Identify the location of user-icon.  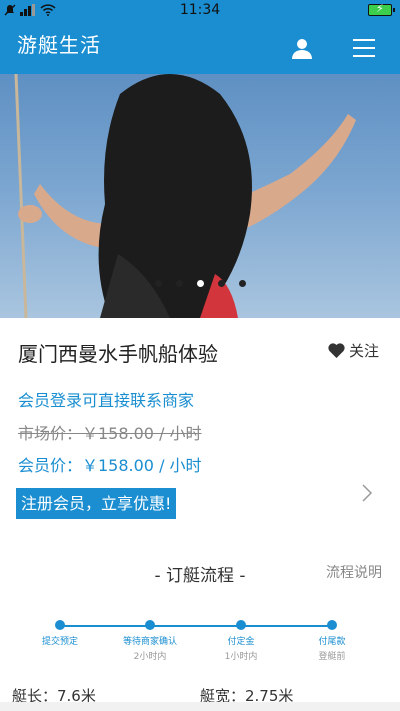
(302, 48).